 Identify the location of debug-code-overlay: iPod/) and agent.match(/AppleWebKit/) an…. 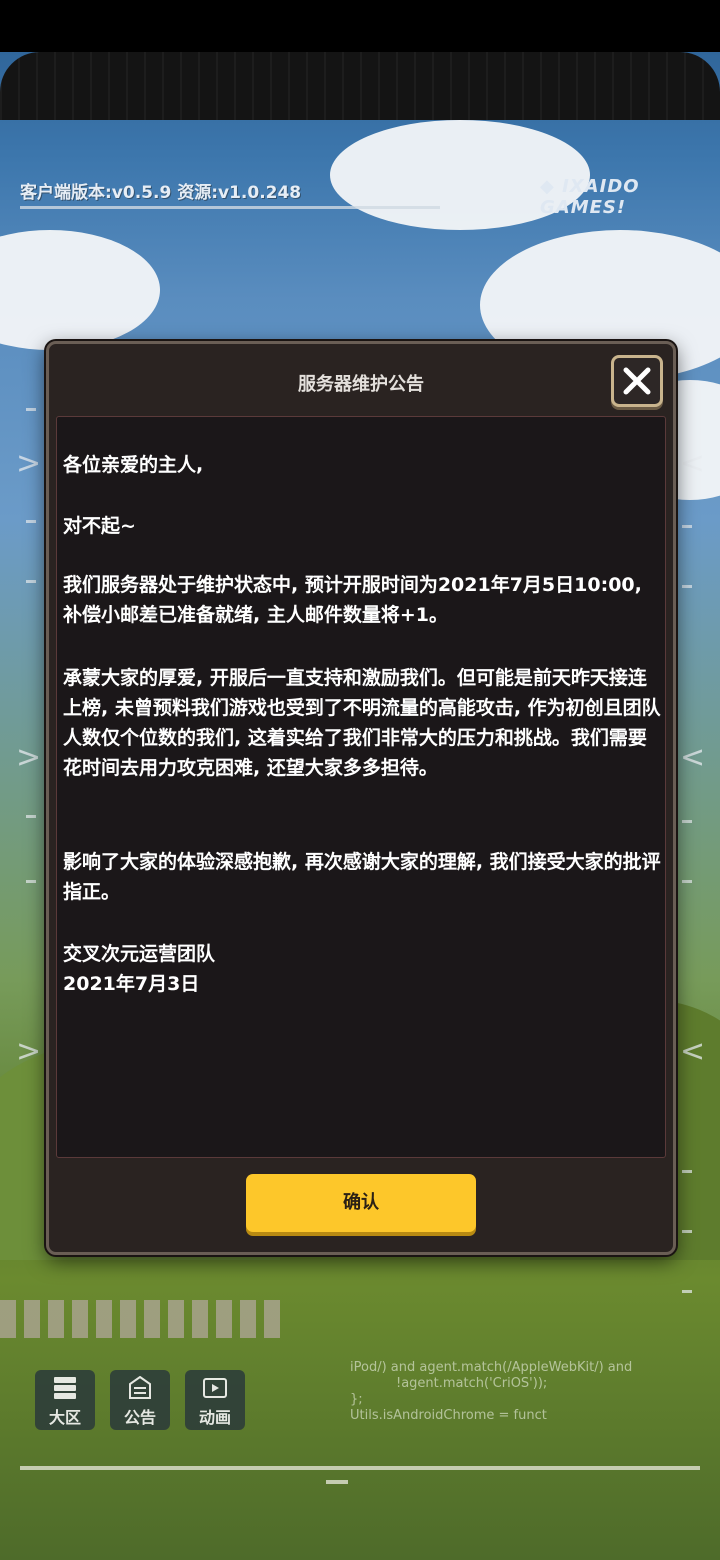
(520, 1392).